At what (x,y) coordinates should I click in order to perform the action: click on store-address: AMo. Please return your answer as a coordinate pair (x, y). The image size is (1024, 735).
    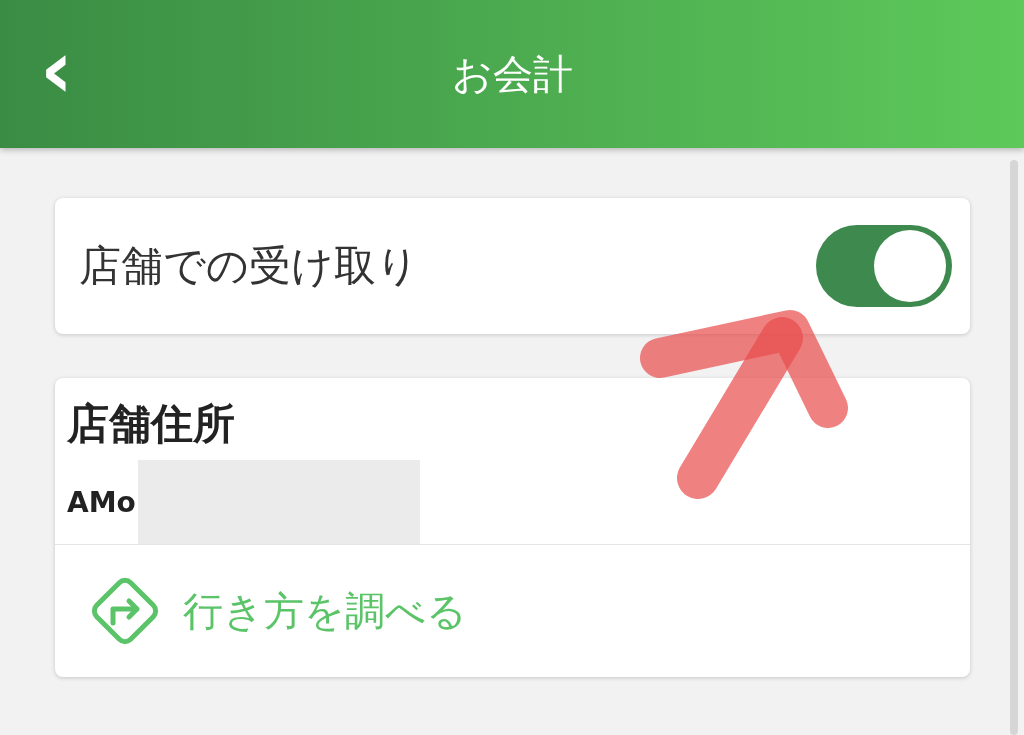
    Looking at the image, I should click on (101, 502).